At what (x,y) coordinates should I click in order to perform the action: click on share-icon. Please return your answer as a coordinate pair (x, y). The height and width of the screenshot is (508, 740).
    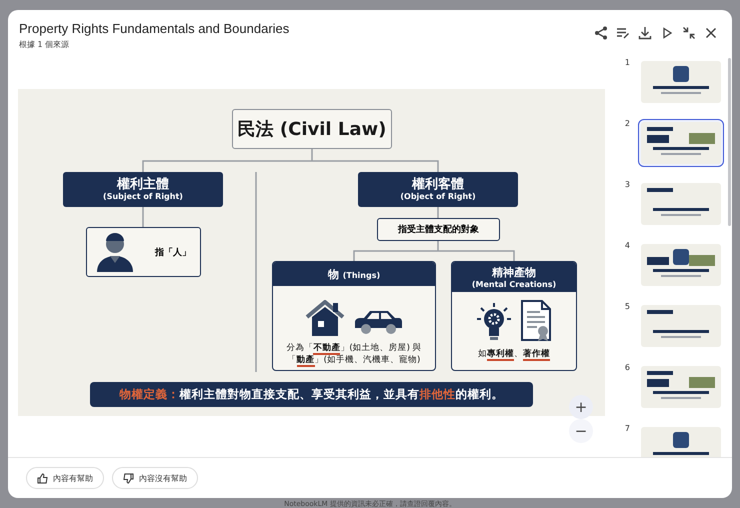
    Looking at the image, I should click on (601, 33).